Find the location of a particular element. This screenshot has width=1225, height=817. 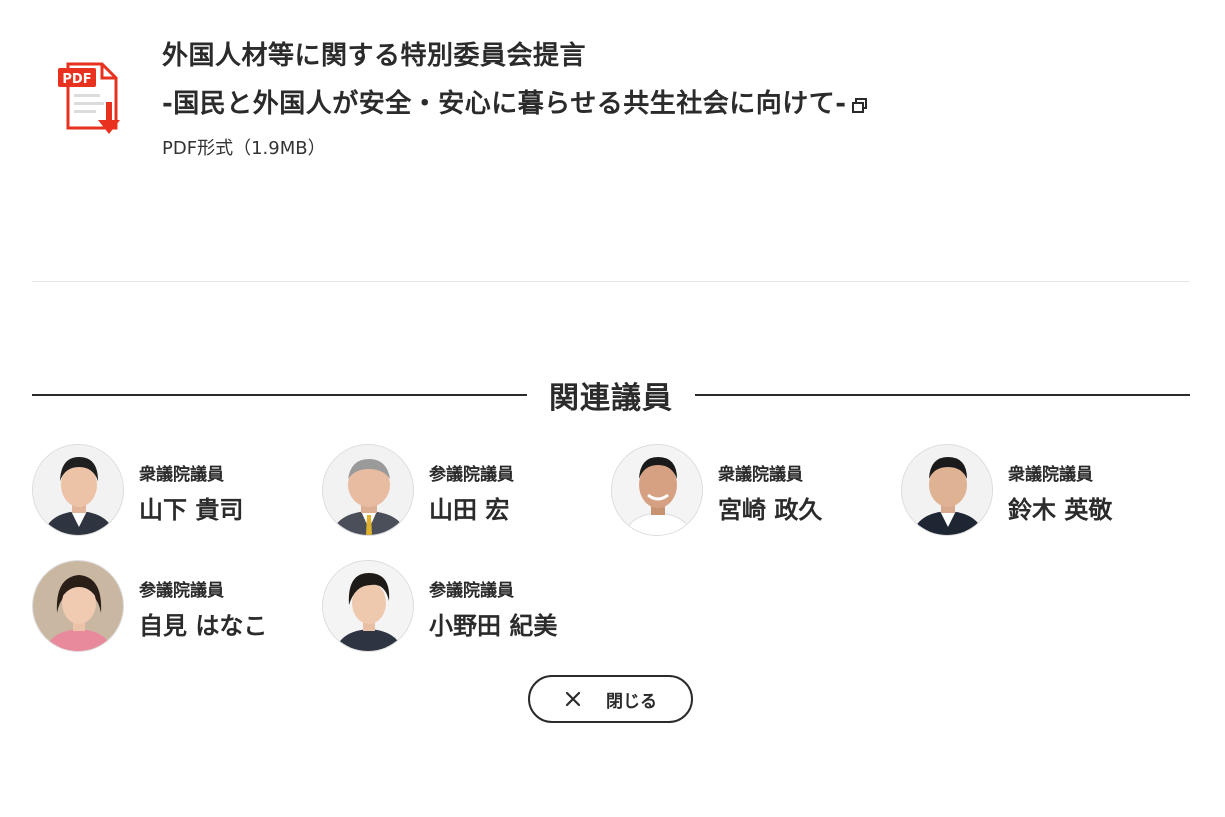

member-card: 参議院議員 小野田 紀美 is located at coordinates (457, 608).